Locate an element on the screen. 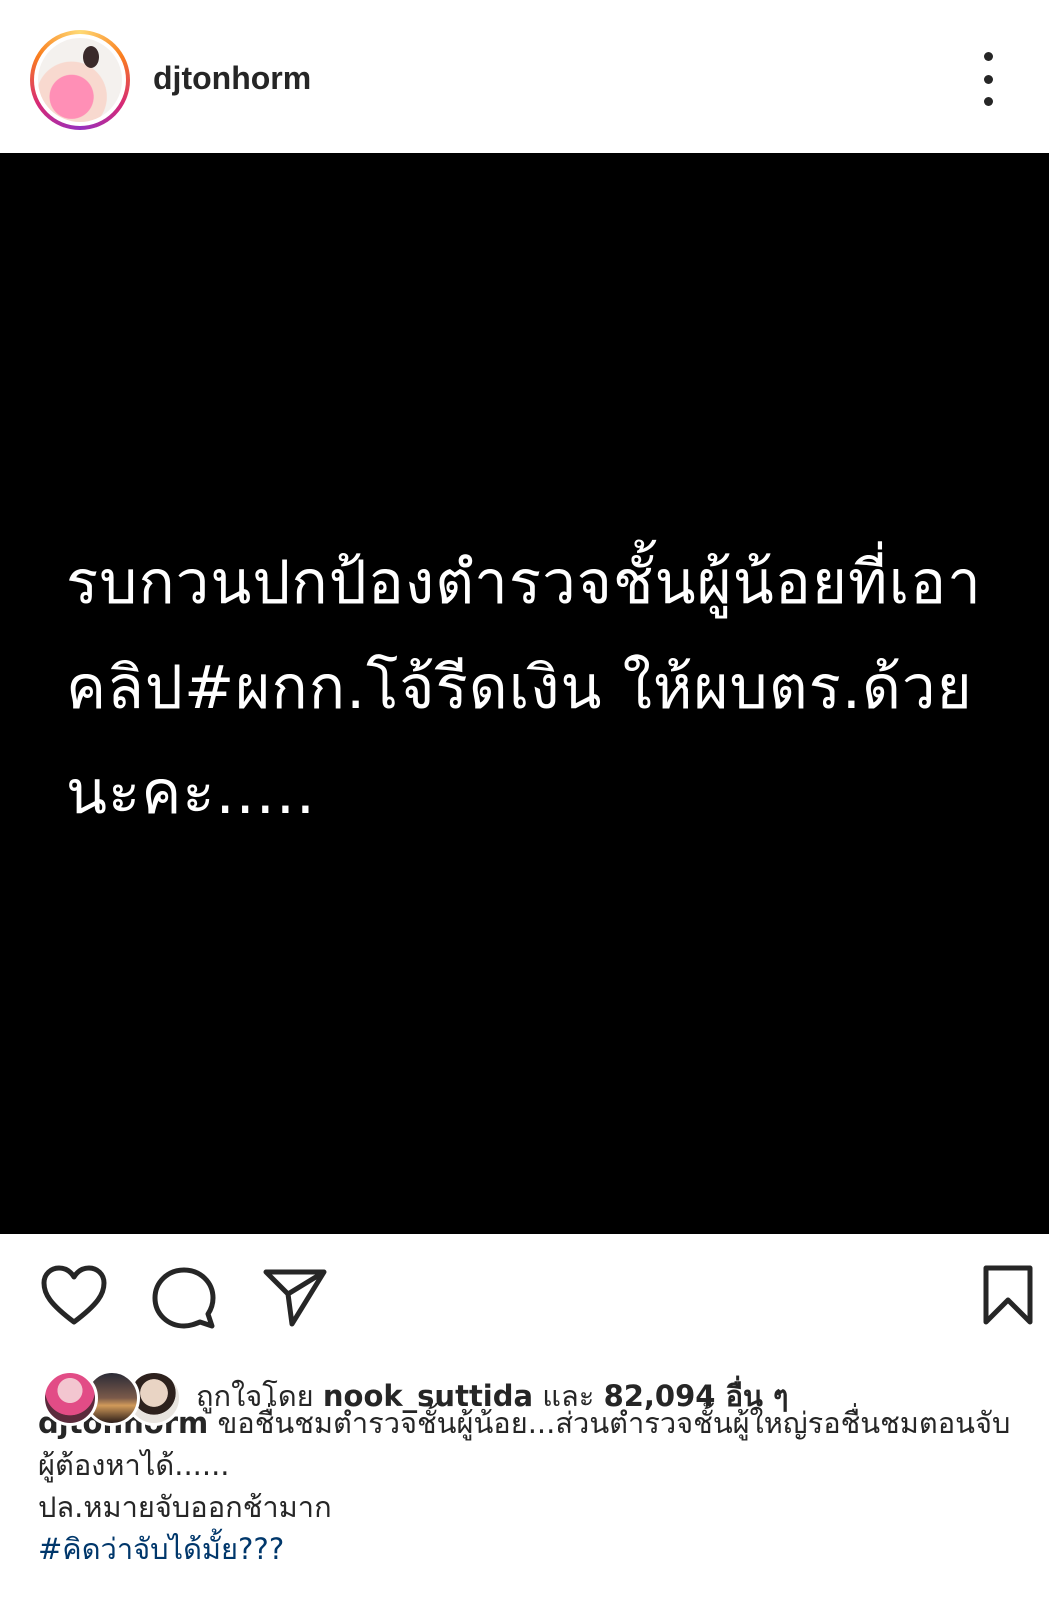  post-image-line: รบกวนปกป้องตำรวจชั้นผู้น้อยที่เอา is located at coordinates (524, 583).